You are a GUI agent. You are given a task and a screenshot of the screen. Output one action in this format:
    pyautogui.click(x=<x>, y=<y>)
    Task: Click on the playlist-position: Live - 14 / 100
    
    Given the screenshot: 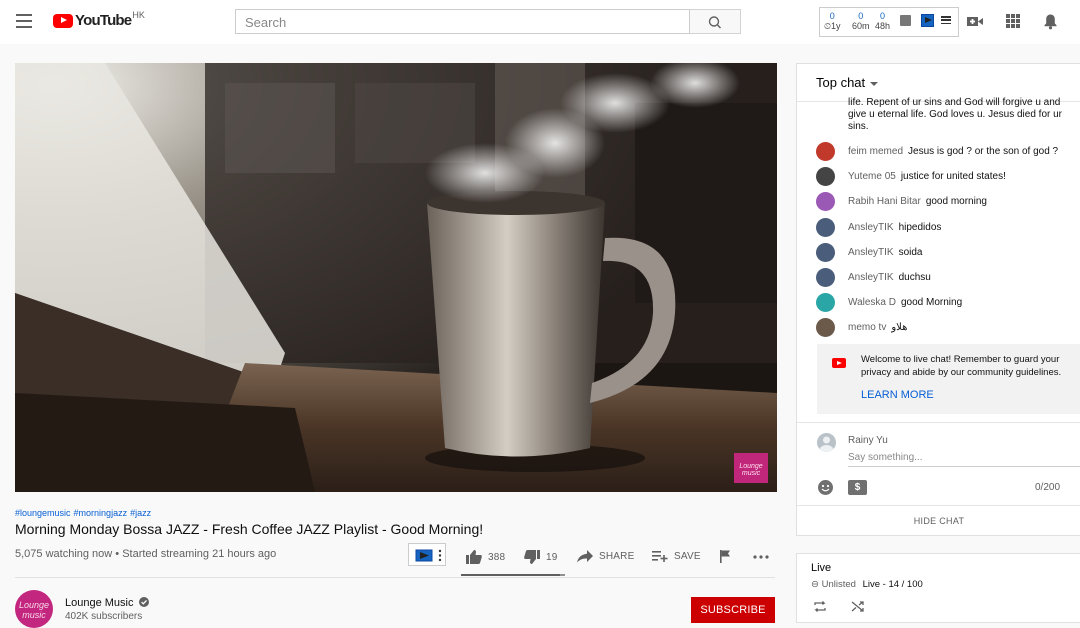 What is the action you would take?
    pyautogui.click(x=892, y=584)
    